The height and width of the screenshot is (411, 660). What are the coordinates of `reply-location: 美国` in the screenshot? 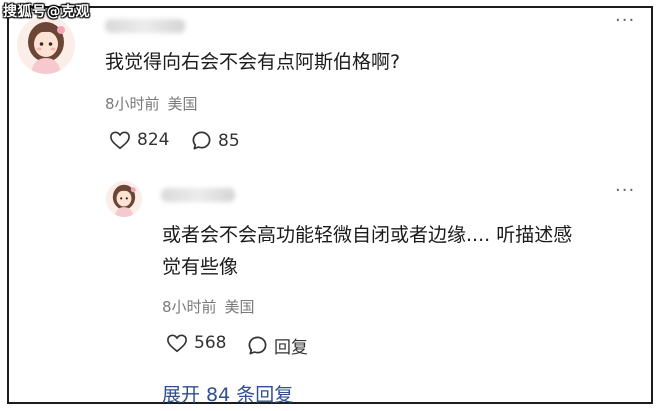 It's located at (239, 307).